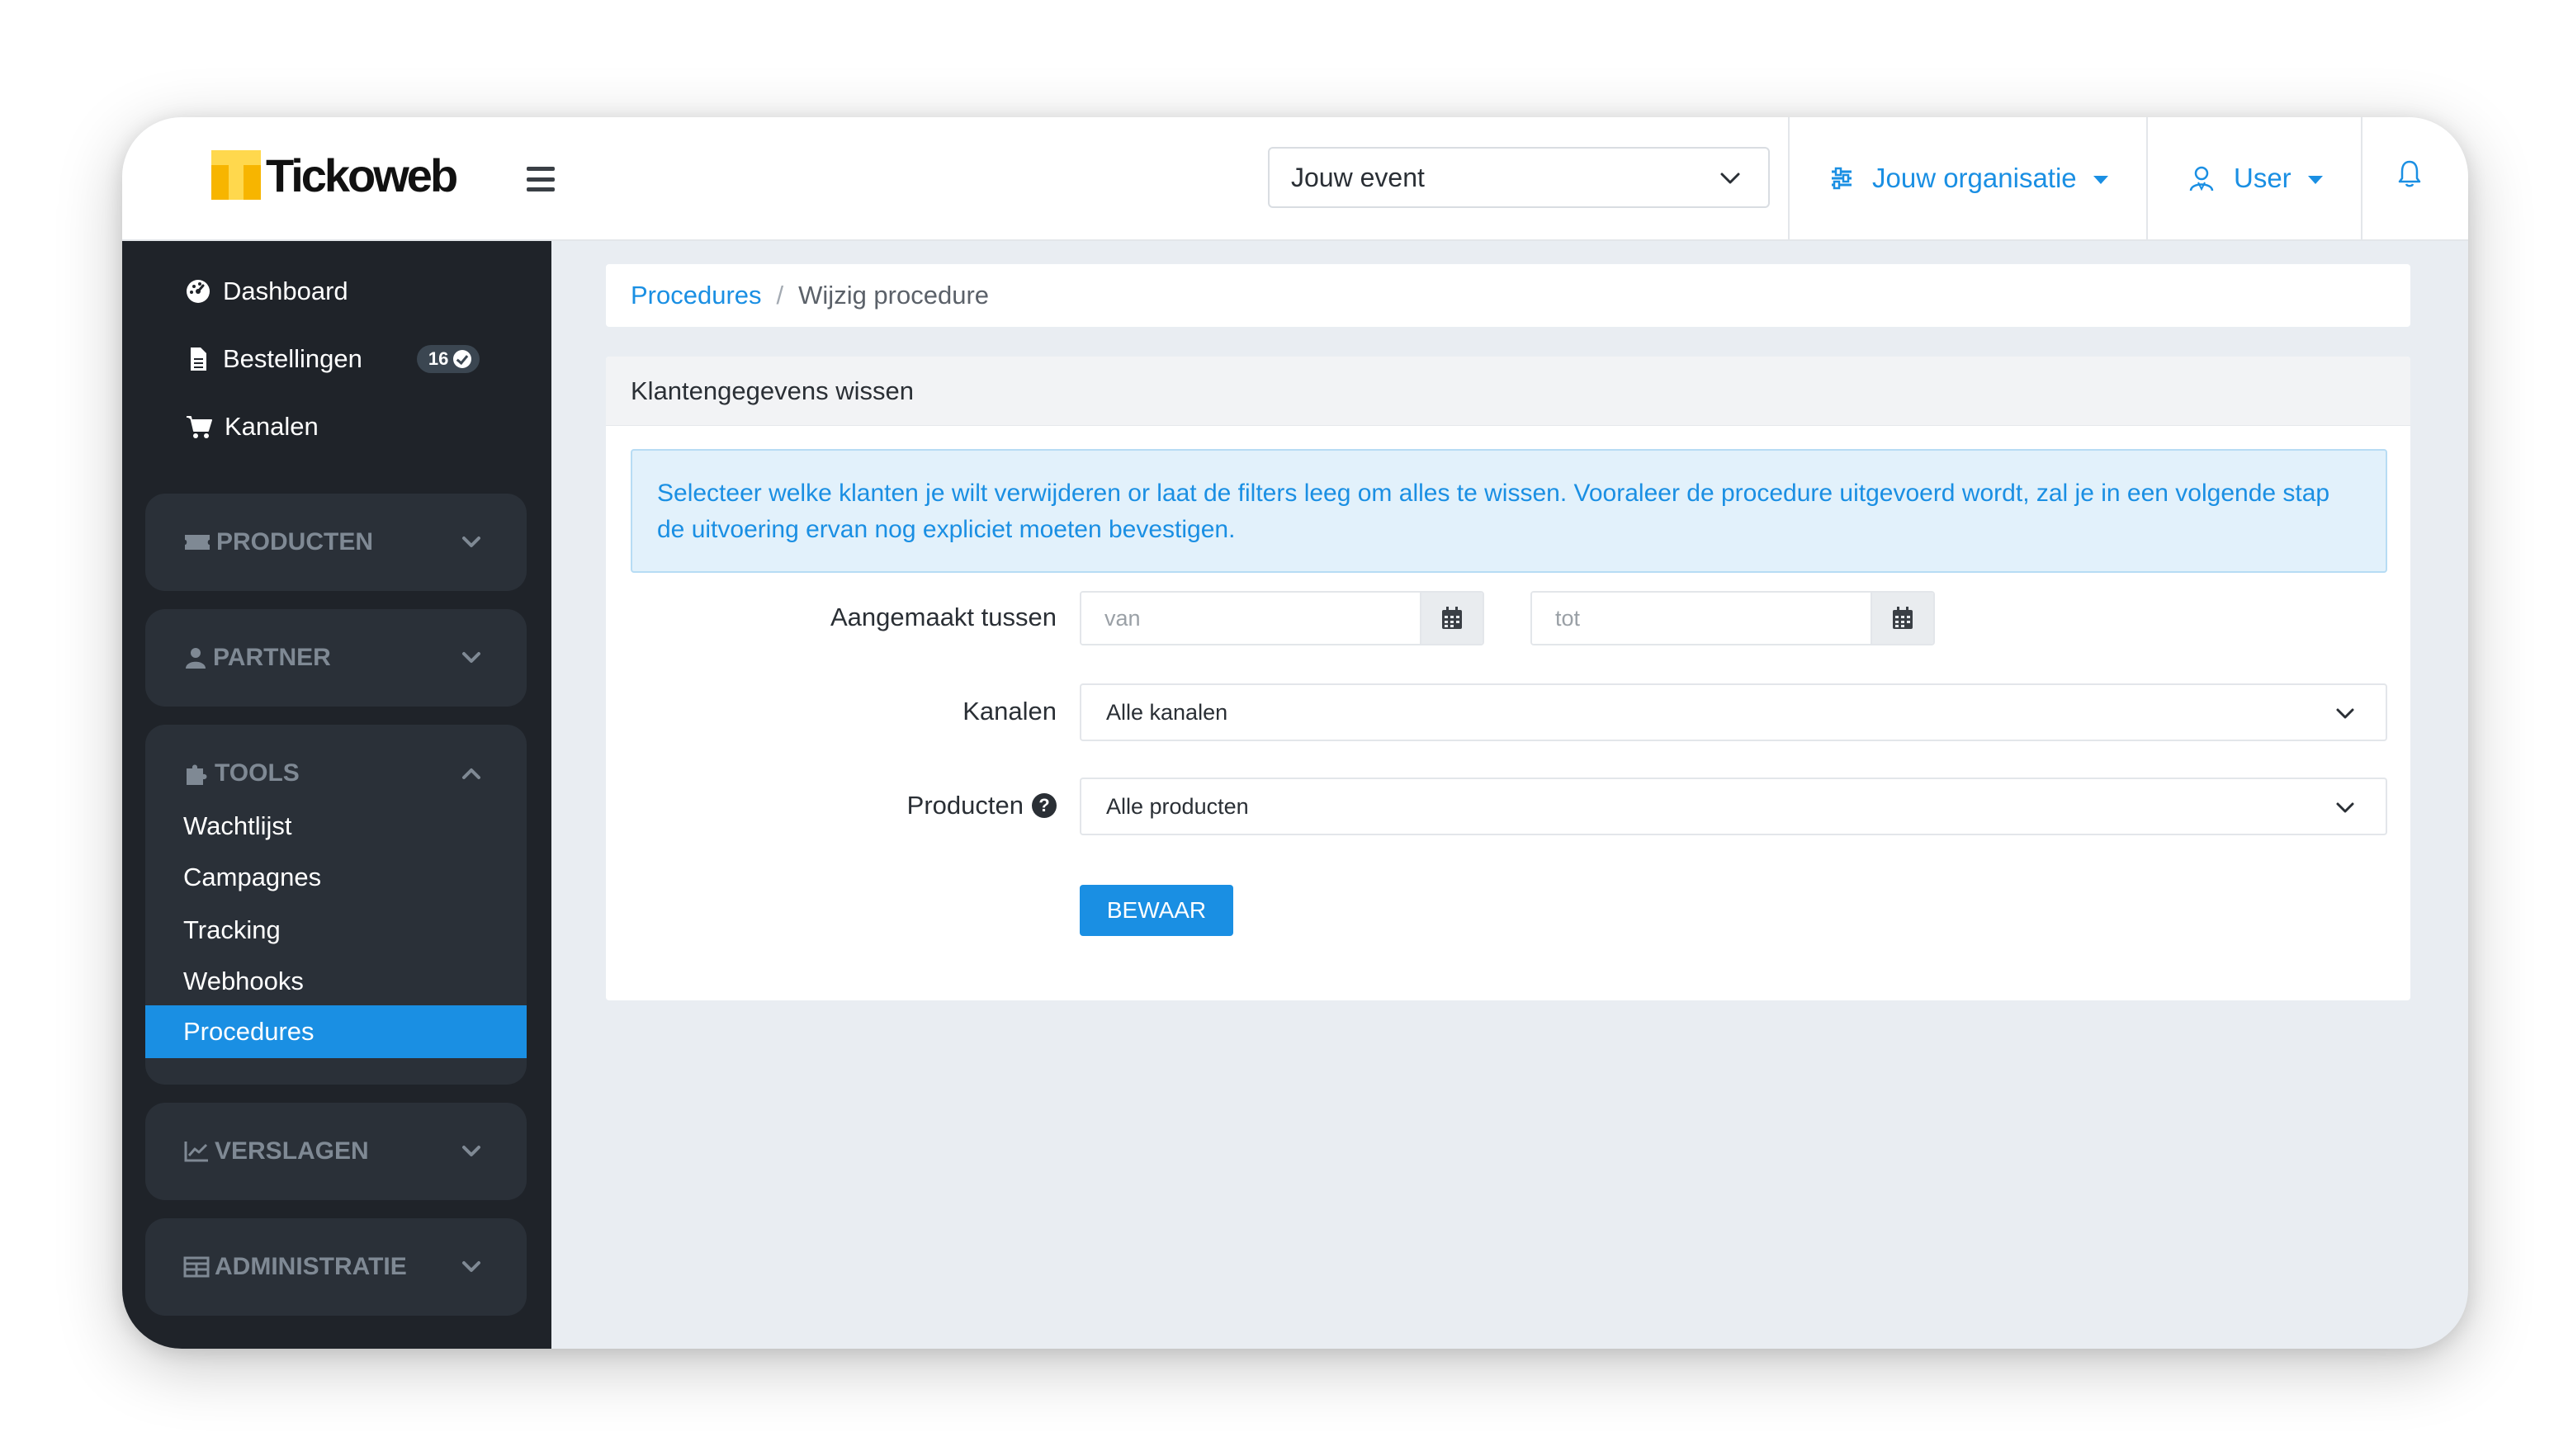 The image size is (2554, 1456). Describe the element at coordinates (272, 657) in the screenshot. I see `group-label: PARTNER` at that location.